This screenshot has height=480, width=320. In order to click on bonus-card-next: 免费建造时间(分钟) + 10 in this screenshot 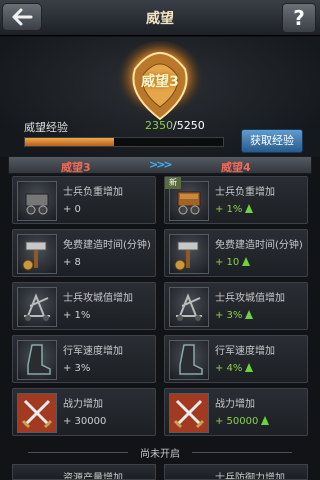, I will do `click(236, 253)`.